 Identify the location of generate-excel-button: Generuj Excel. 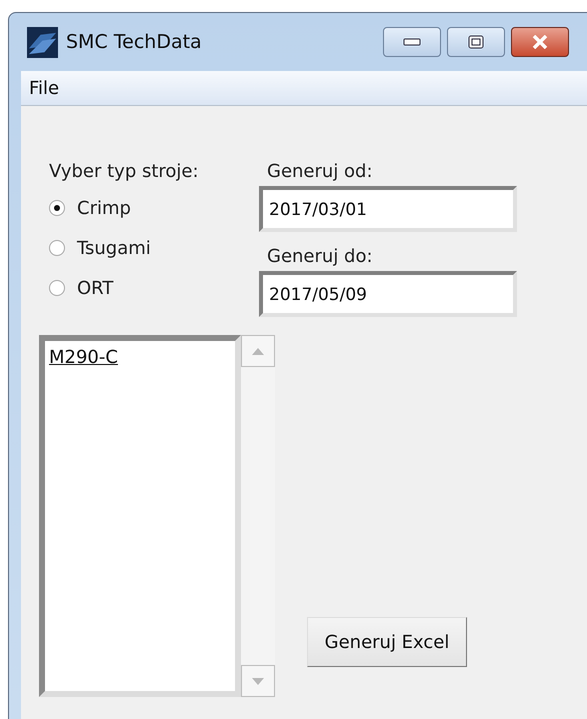
(387, 642).